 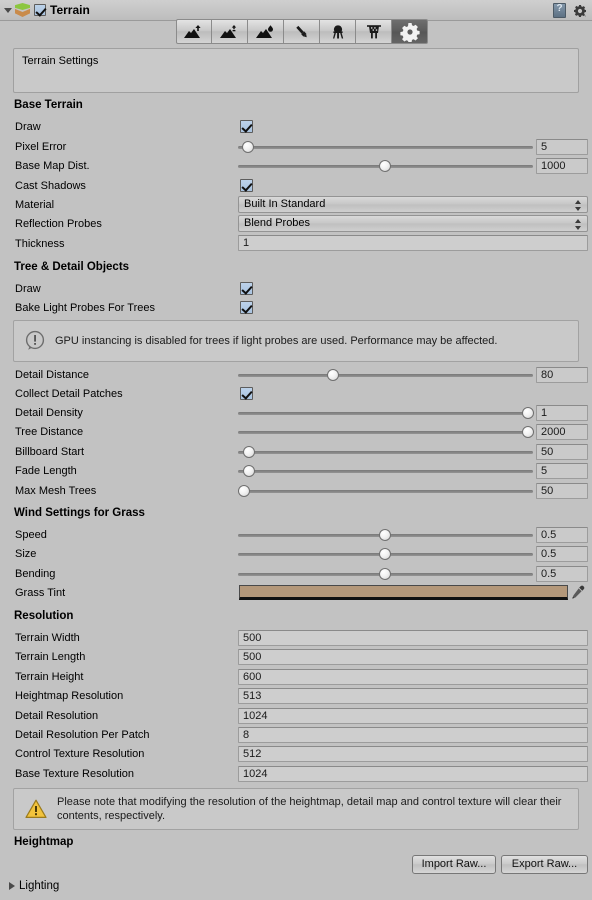 I want to click on label-grass-tint: Grass Tint, so click(x=40, y=593).